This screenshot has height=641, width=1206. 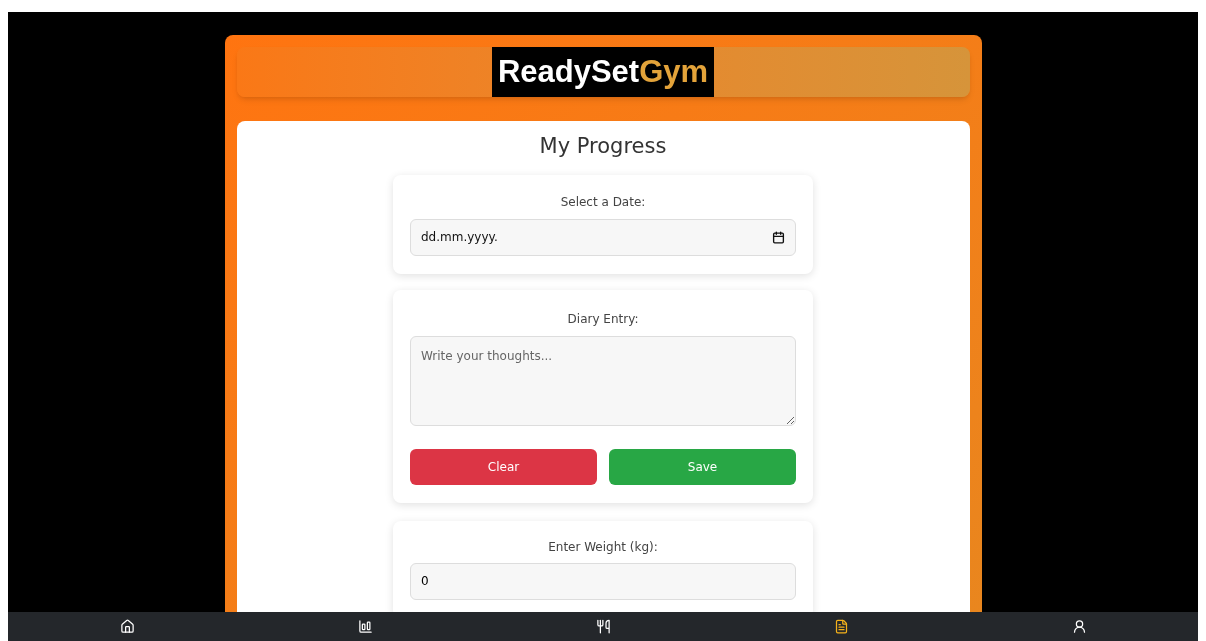 What do you see at coordinates (603, 547) in the screenshot?
I see `weight-label: Enter Weight (kg):` at bounding box center [603, 547].